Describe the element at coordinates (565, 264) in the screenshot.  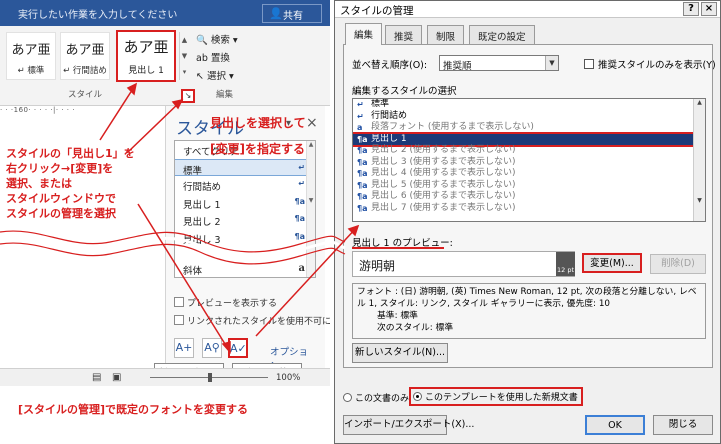
I see `preview-size: 12 pt` at that location.